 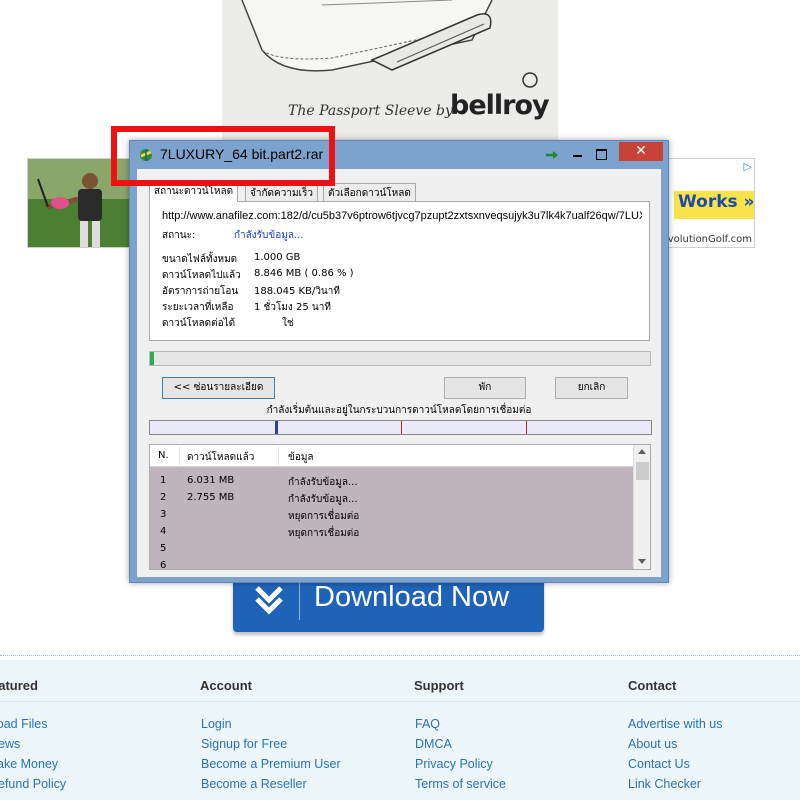 What do you see at coordinates (642, 471) in the screenshot?
I see `scroll-thumb` at bounding box center [642, 471].